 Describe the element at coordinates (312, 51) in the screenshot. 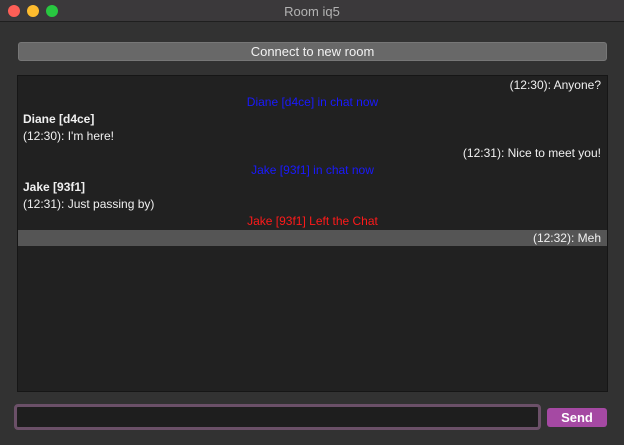

I see `connect-new-room-button: Connect to new room` at that location.